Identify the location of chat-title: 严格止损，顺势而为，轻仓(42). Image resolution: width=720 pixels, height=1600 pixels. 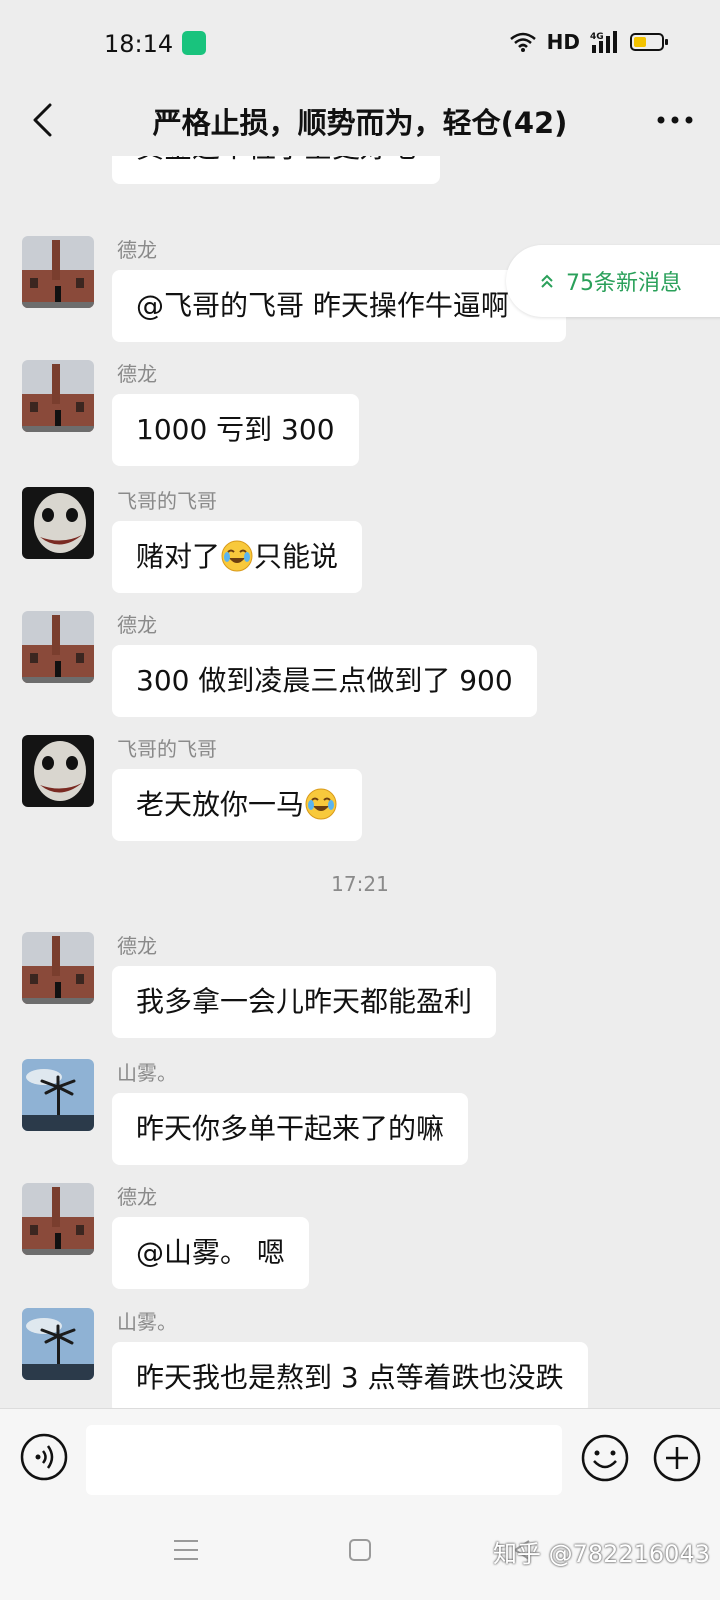
(360, 123).